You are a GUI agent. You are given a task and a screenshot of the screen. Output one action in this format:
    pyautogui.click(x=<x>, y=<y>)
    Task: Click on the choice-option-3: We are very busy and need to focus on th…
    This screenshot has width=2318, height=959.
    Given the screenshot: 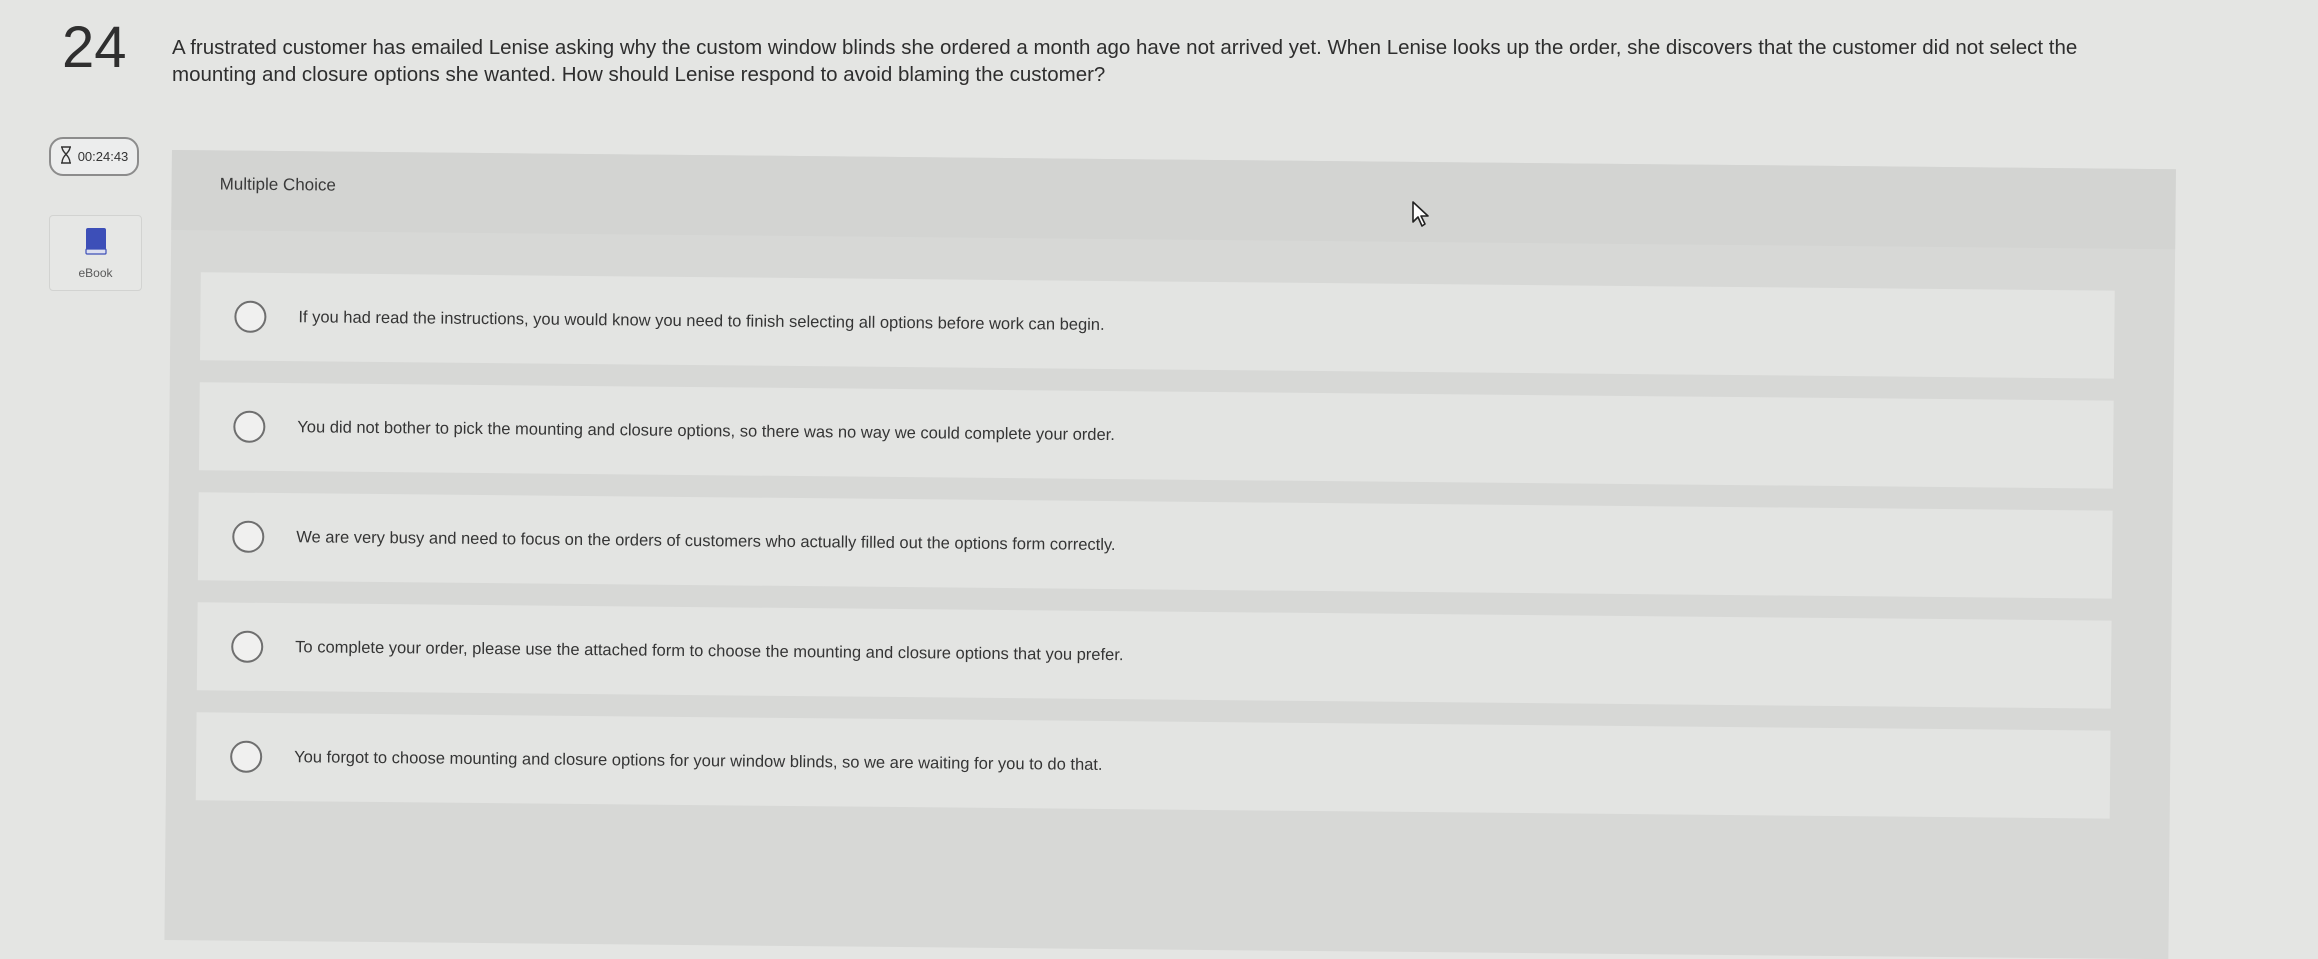 What is the action you would take?
    pyautogui.click(x=1155, y=545)
    